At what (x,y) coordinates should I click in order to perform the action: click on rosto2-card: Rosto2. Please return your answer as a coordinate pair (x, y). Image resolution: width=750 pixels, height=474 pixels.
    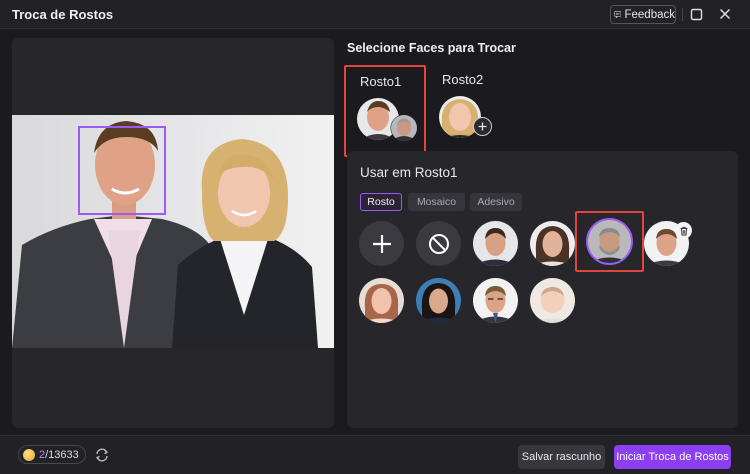
    Looking at the image, I should click on (469, 111).